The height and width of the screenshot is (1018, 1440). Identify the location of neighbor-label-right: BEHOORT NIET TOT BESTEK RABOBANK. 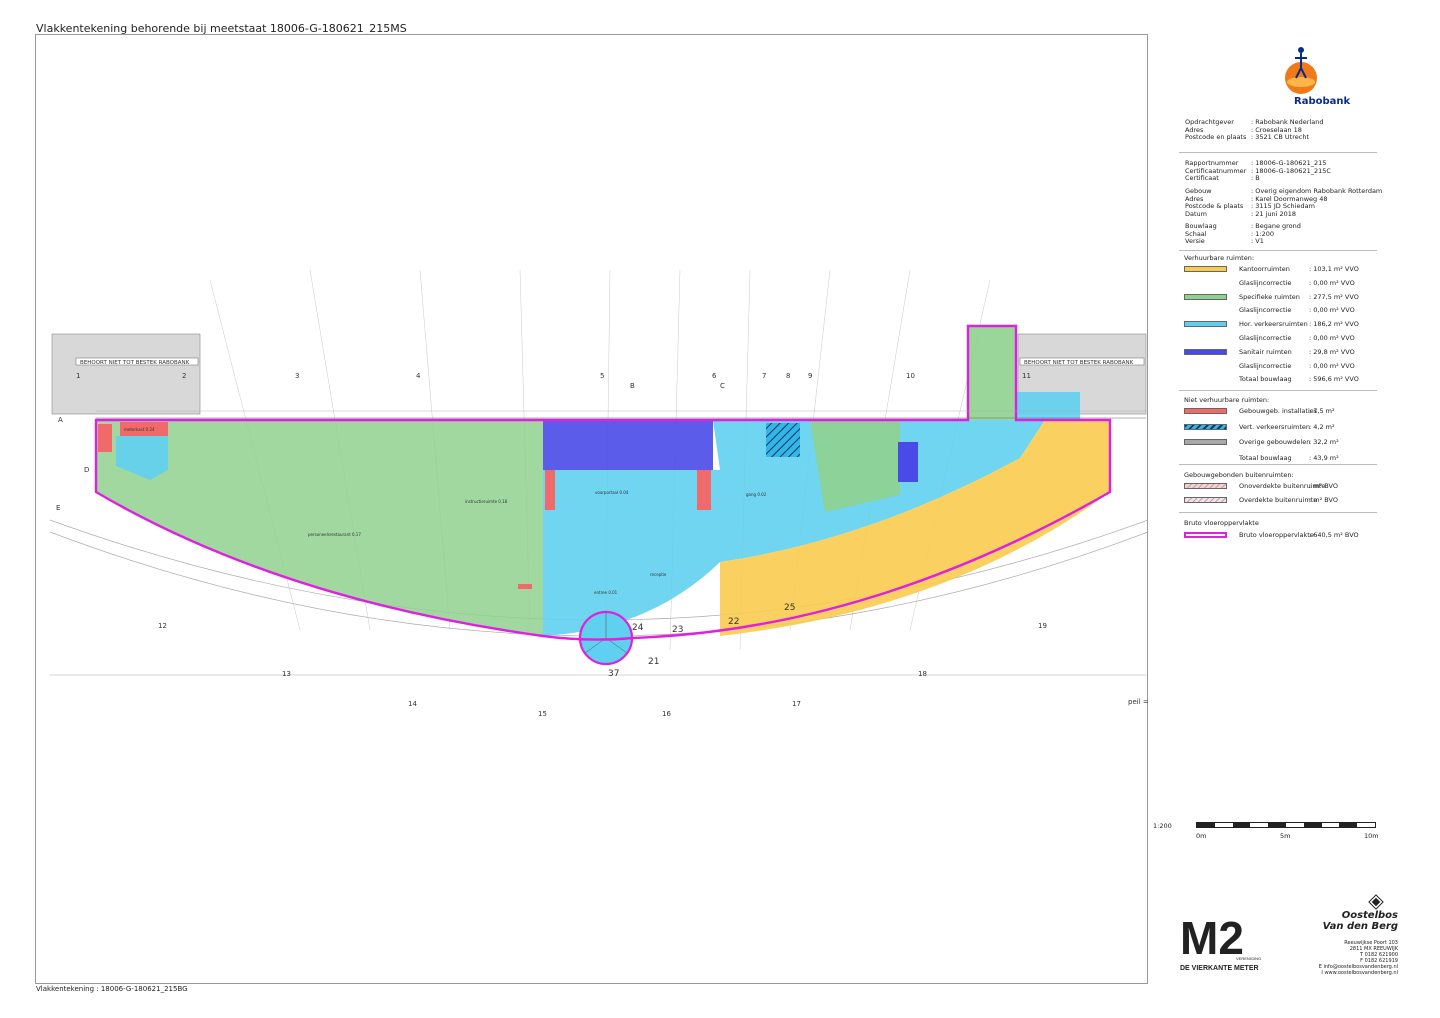
(1079, 363).